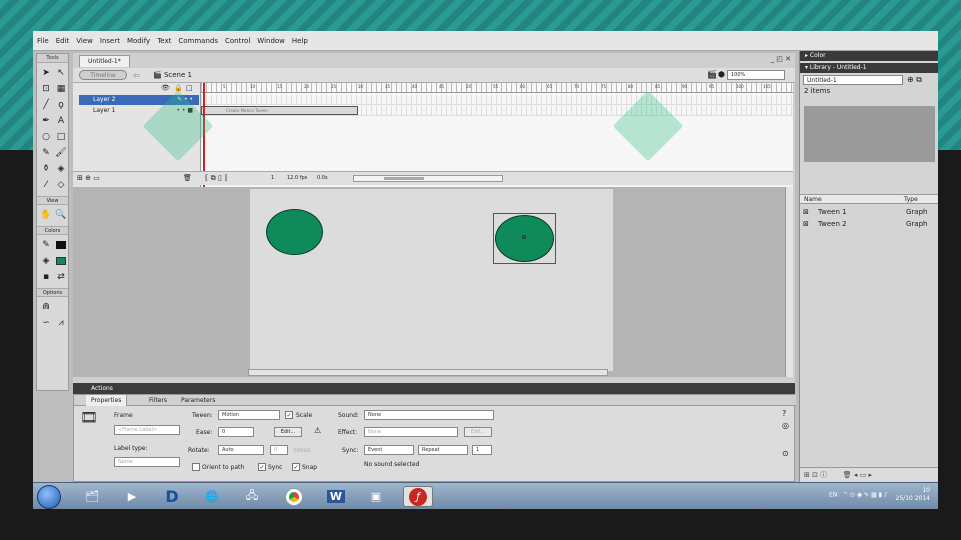  What do you see at coordinates (443, 450) in the screenshot?
I see `repeat-select: Repeat` at bounding box center [443, 450].